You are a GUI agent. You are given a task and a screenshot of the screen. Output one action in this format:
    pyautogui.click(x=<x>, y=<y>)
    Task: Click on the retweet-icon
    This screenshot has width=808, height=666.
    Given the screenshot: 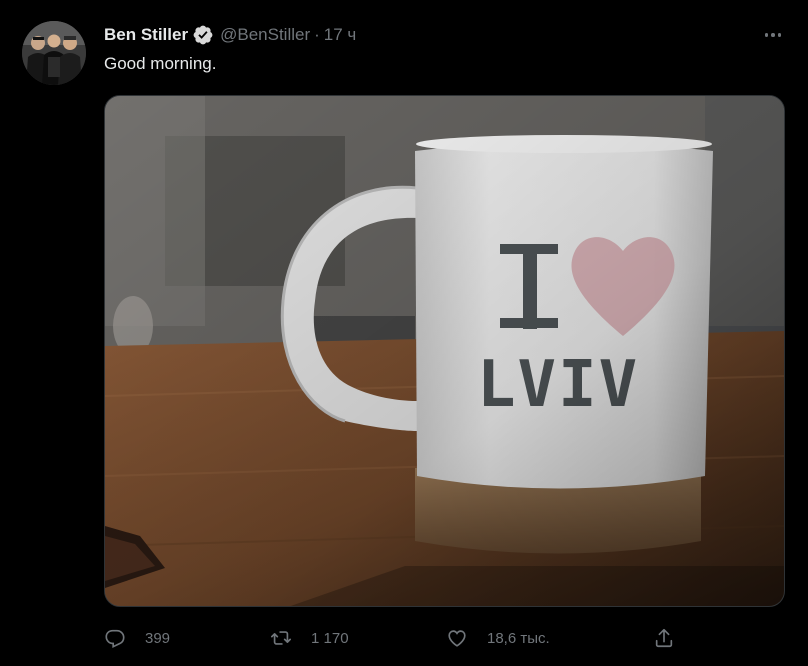 What is the action you would take?
    pyautogui.click(x=281, y=638)
    